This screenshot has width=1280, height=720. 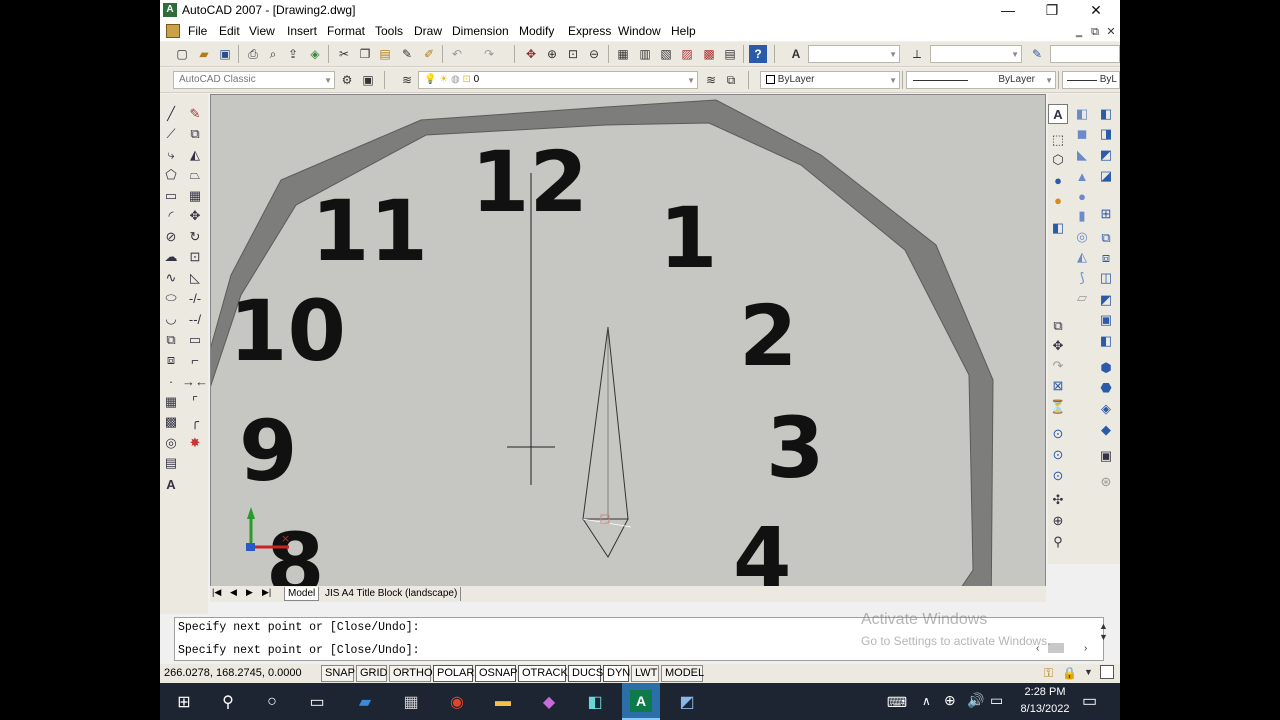 What do you see at coordinates (1058, 140) in the screenshot?
I see `box-3d-icon: ⬚` at bounding box center [1058, 140].